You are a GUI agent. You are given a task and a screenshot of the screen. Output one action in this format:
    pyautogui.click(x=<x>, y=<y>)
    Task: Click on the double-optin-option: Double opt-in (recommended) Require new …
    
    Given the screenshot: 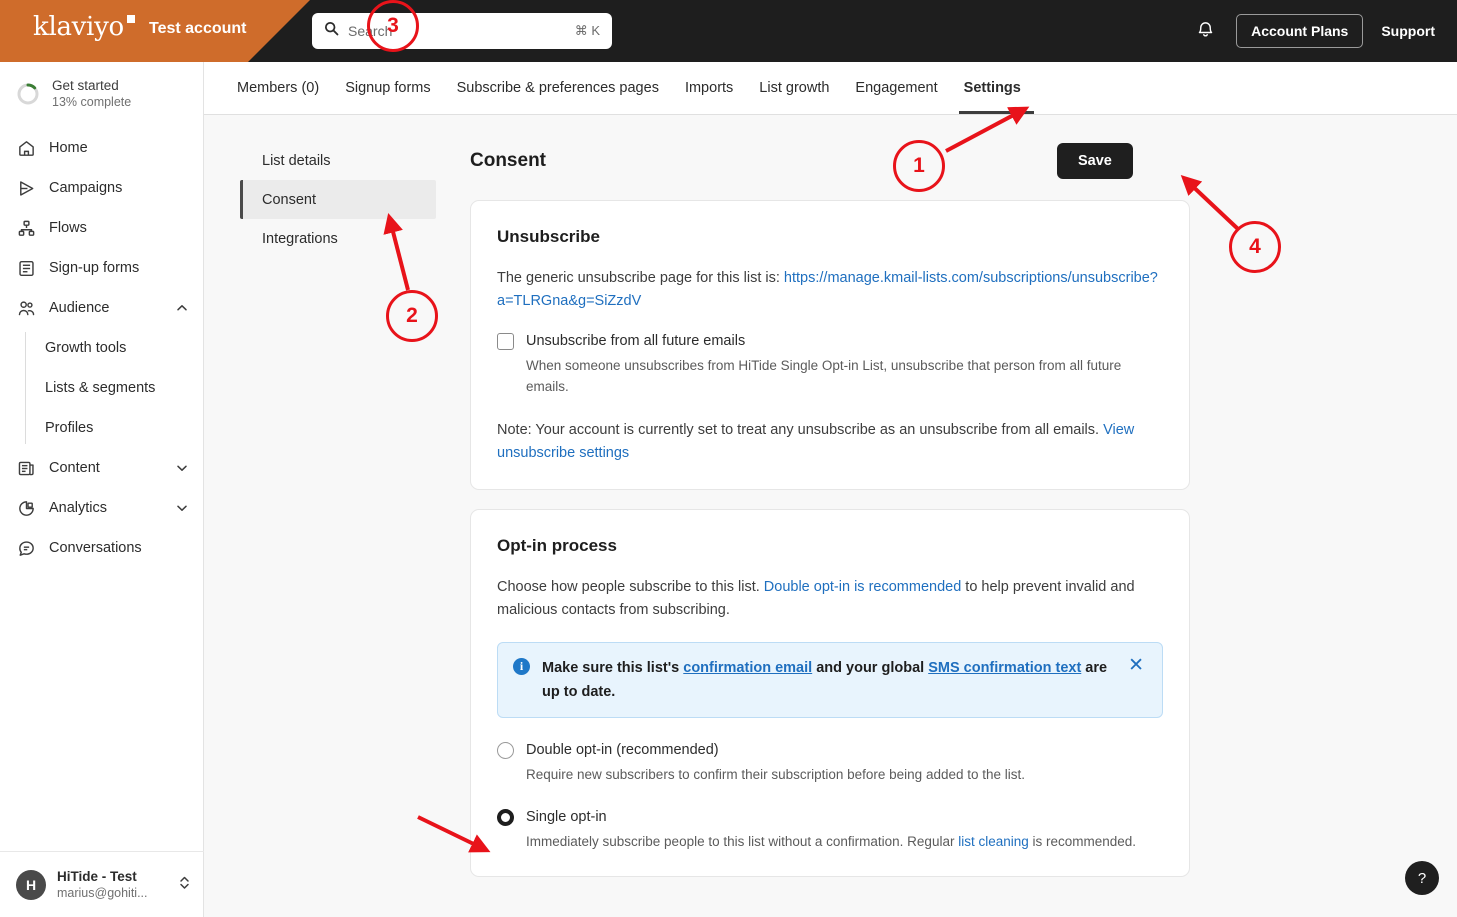 What is the action you would take?
    pyautogui.click(x=830, y=762)
    